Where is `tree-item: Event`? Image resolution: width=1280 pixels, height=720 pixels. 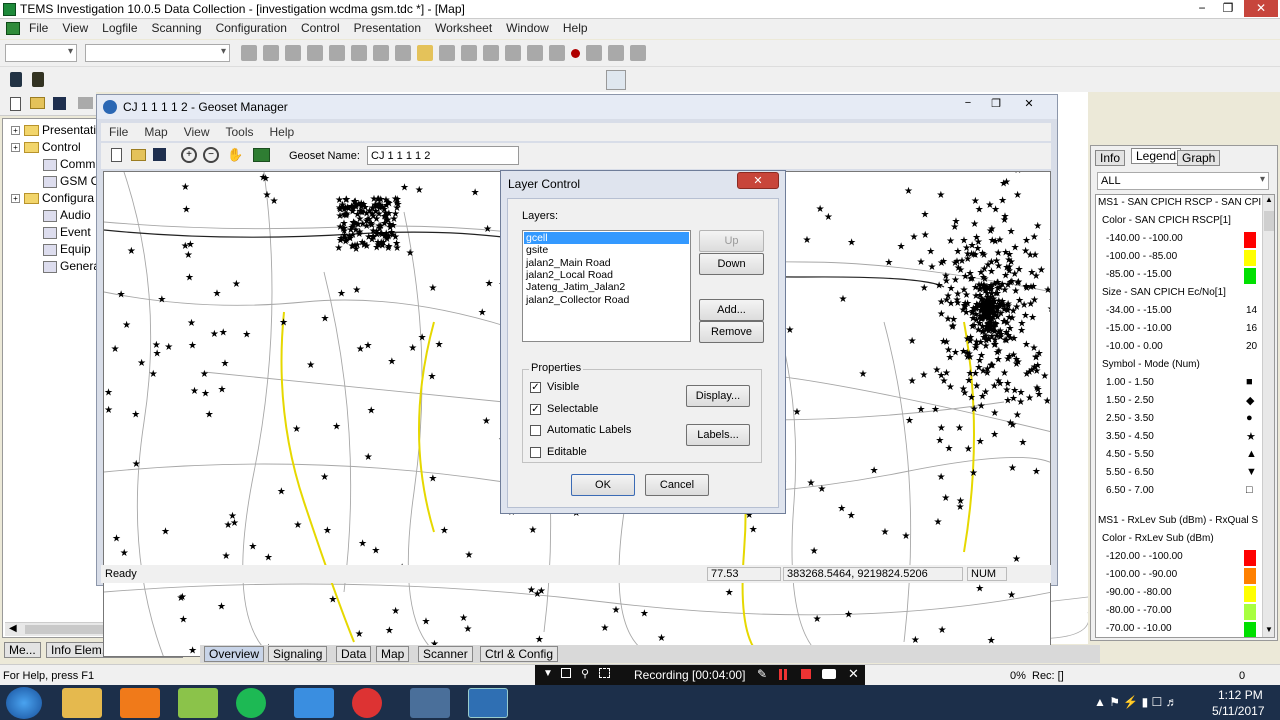 tree-item: Event is located at coordinates (67, 233).